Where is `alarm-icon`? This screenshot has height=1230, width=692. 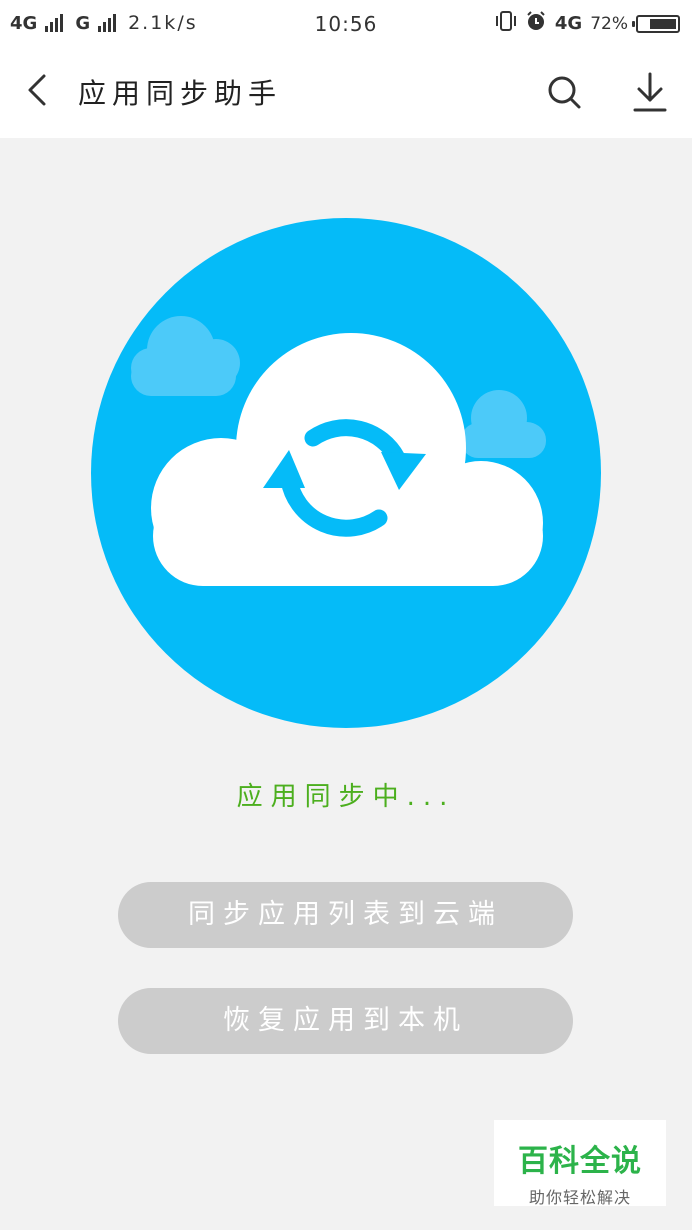 alarm-icon is located at coordinates (536, 23).